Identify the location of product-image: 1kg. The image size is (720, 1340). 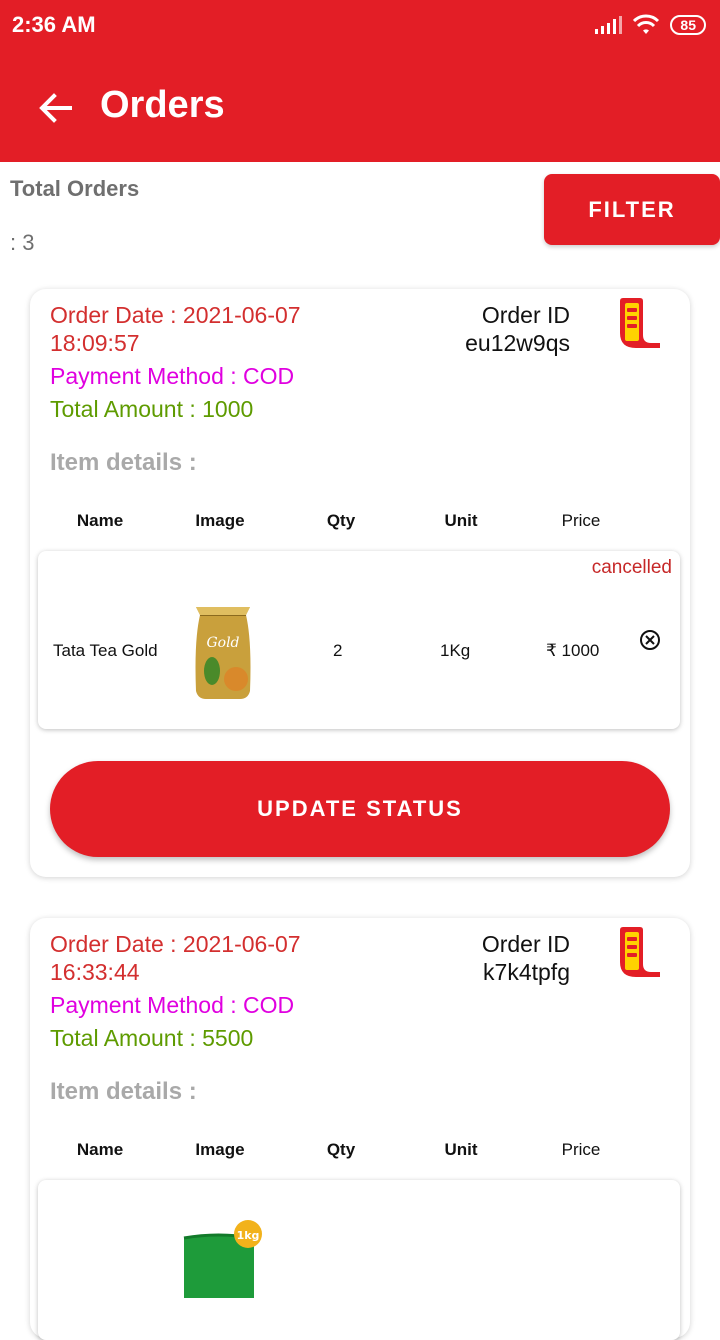
(222, 1259).